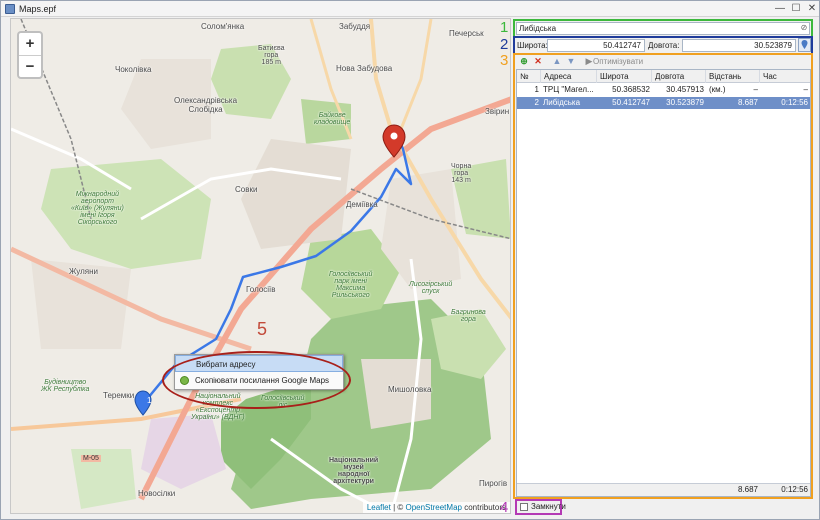 The height and width of the screenshot is (520, 820). Describe the element at coordinates (557, 61) in the screenshot. I see `move-up-icon: ▲` at that location.